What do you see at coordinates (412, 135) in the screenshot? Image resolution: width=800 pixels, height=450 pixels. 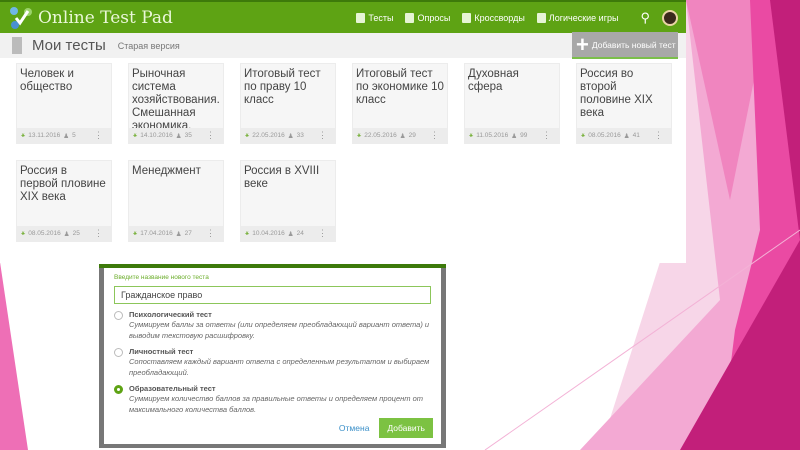 I see `test-count: 29` at bounding box center [412, 135].